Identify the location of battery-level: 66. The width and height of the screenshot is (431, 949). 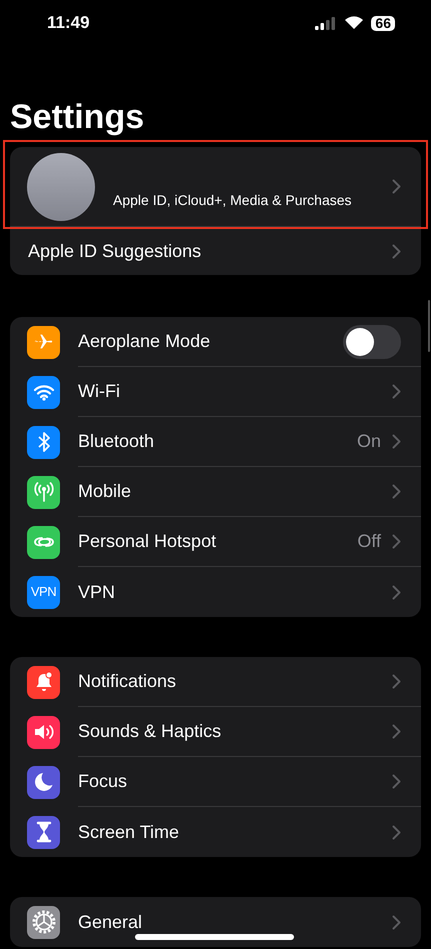
(383, 23).